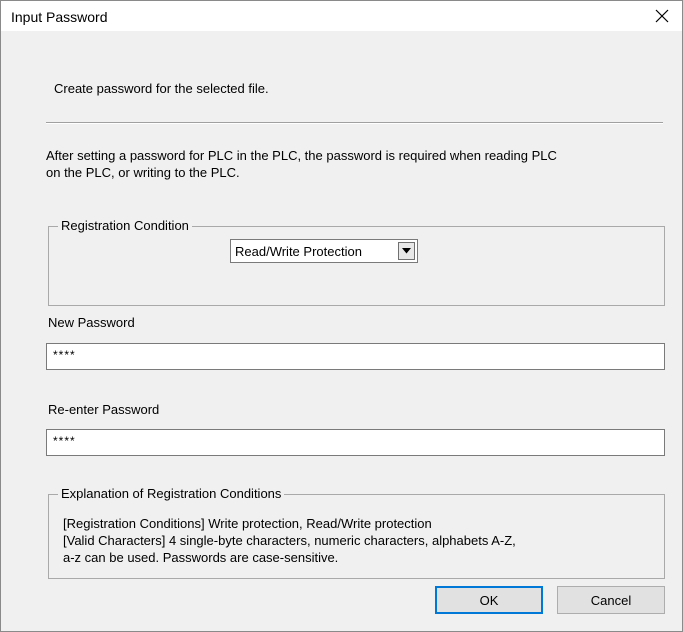 This screenshot has width=683, height=632. I want to click on reenter-password-value: ****, so click(64, 441).